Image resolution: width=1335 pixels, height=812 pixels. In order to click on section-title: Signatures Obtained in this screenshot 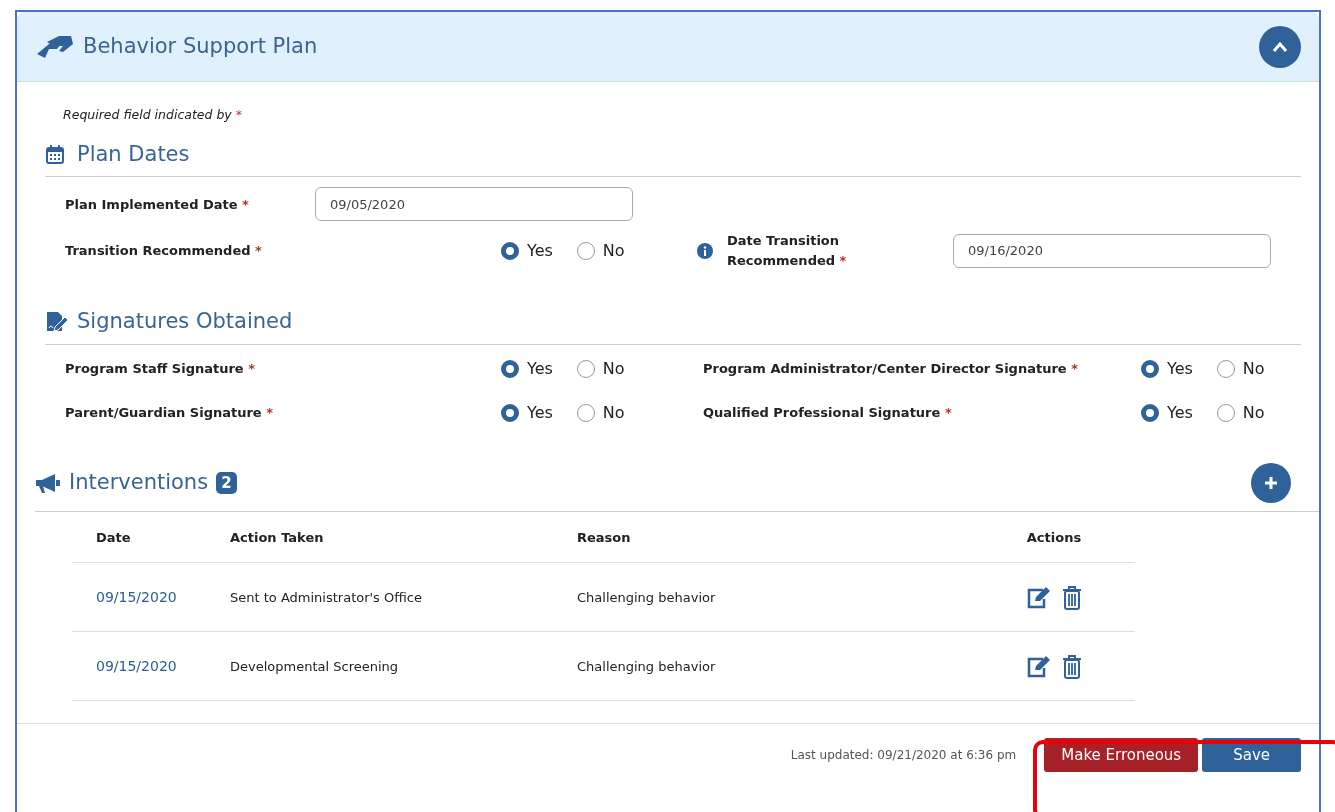, I will do `click(185, 322)`.